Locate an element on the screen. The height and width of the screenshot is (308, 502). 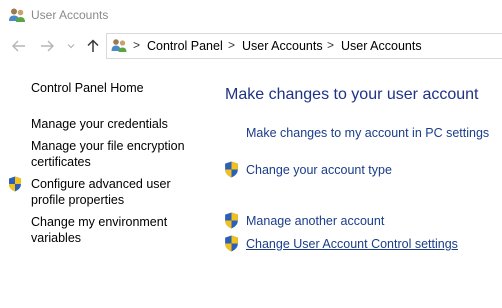
back-button is located at coordinates (19, 46).